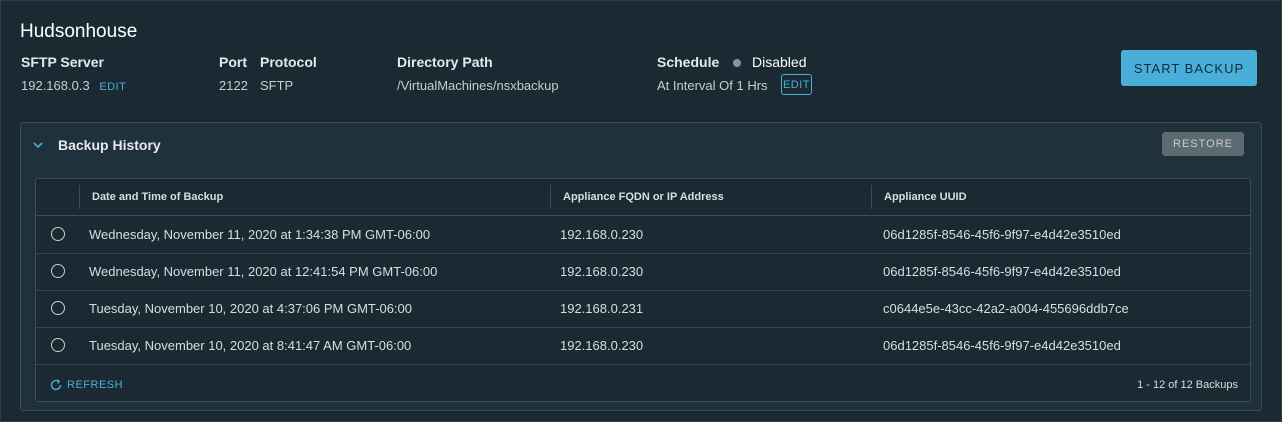 The width and height of the screenshot is (1282, 422). I want to click on chevron-down-icon, so click(38, 145).